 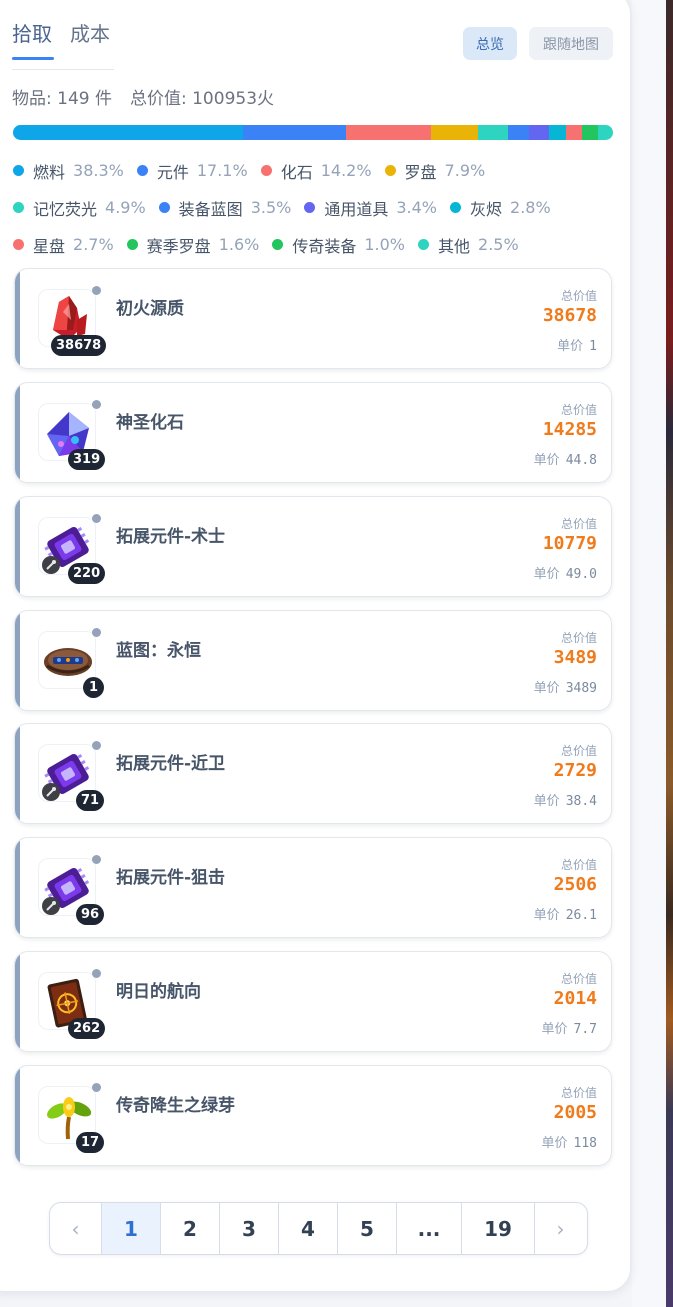 I want to click on unit-price: 单价 38.4, so click(x=565, y=799).